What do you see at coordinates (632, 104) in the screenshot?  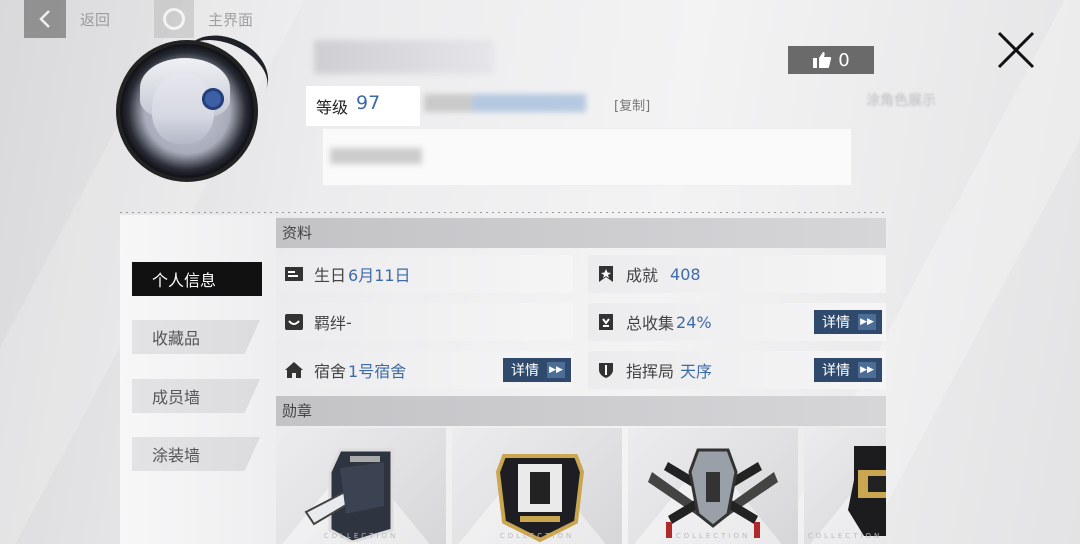 I see `copy-uid-link: [复制]` at bounding box center [632, 104].